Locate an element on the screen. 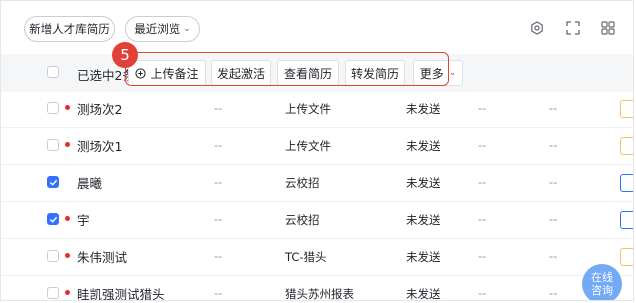 Image resolution: width=636 pixels, height=303 pixels. recent-browse-label: 最近浏览 is located at coordinates (157, 29).